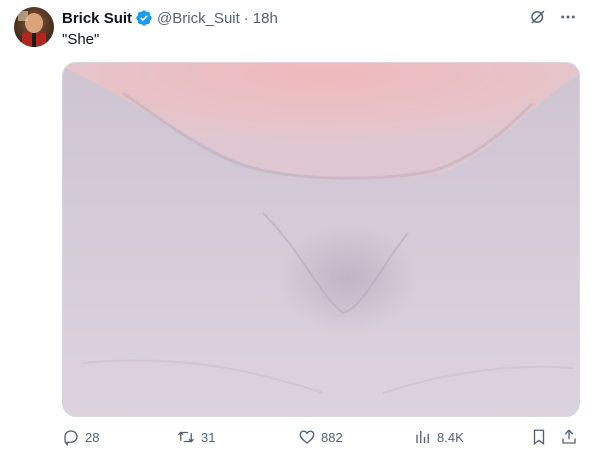  I want to click on bookmark-icon, so click(539, 437).